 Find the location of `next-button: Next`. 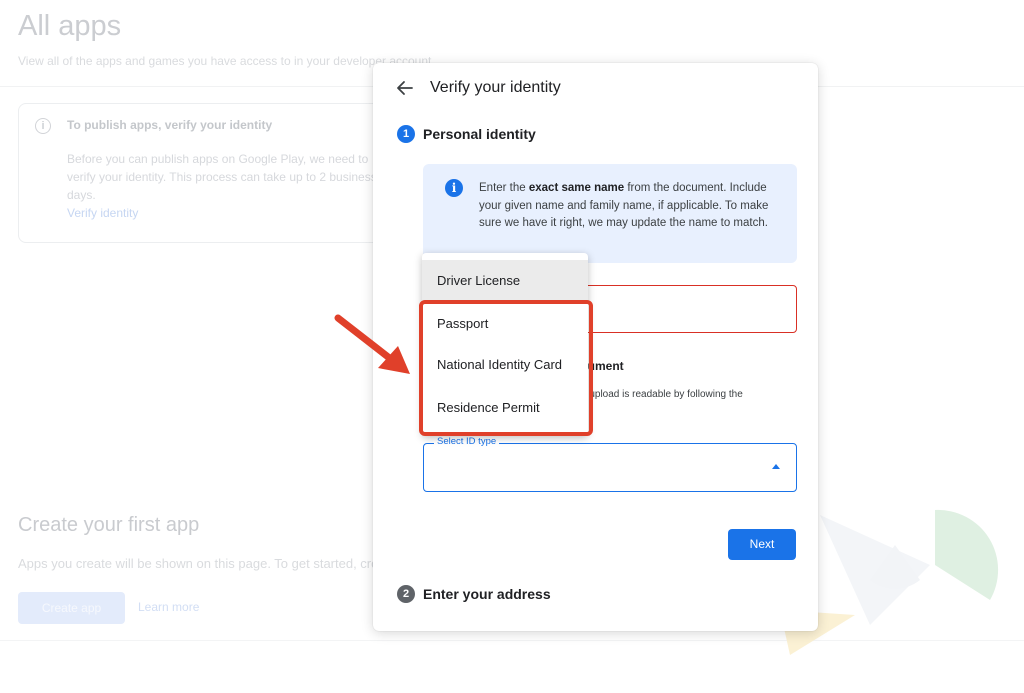

next-button: Next is located at coordinates (762, 544).